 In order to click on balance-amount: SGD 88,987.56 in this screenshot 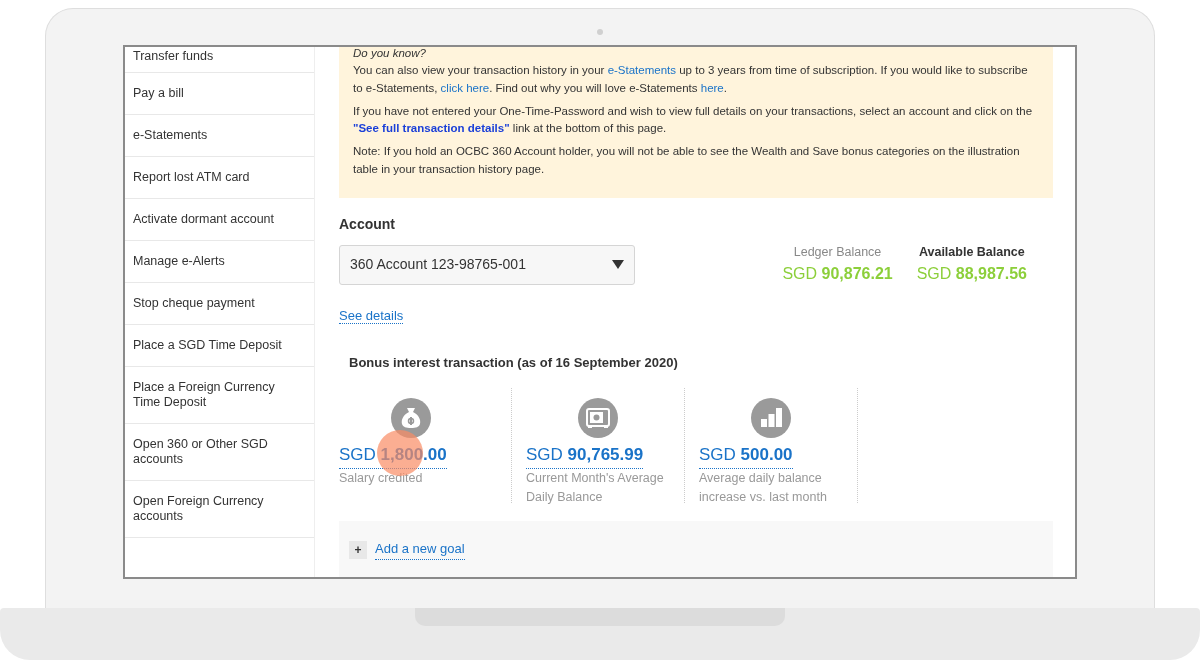, I will do `click(971, 273)`.